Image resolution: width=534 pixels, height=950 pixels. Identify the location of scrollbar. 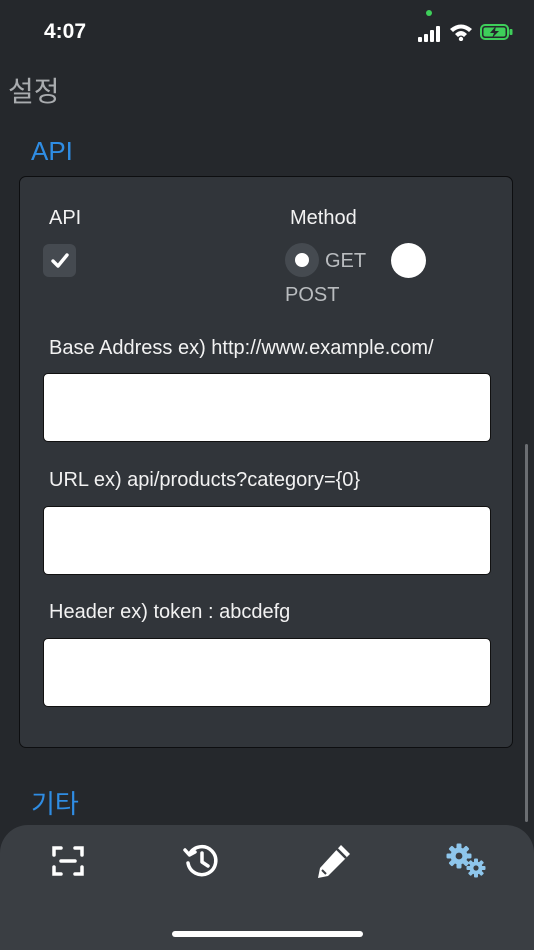
(526, 633).